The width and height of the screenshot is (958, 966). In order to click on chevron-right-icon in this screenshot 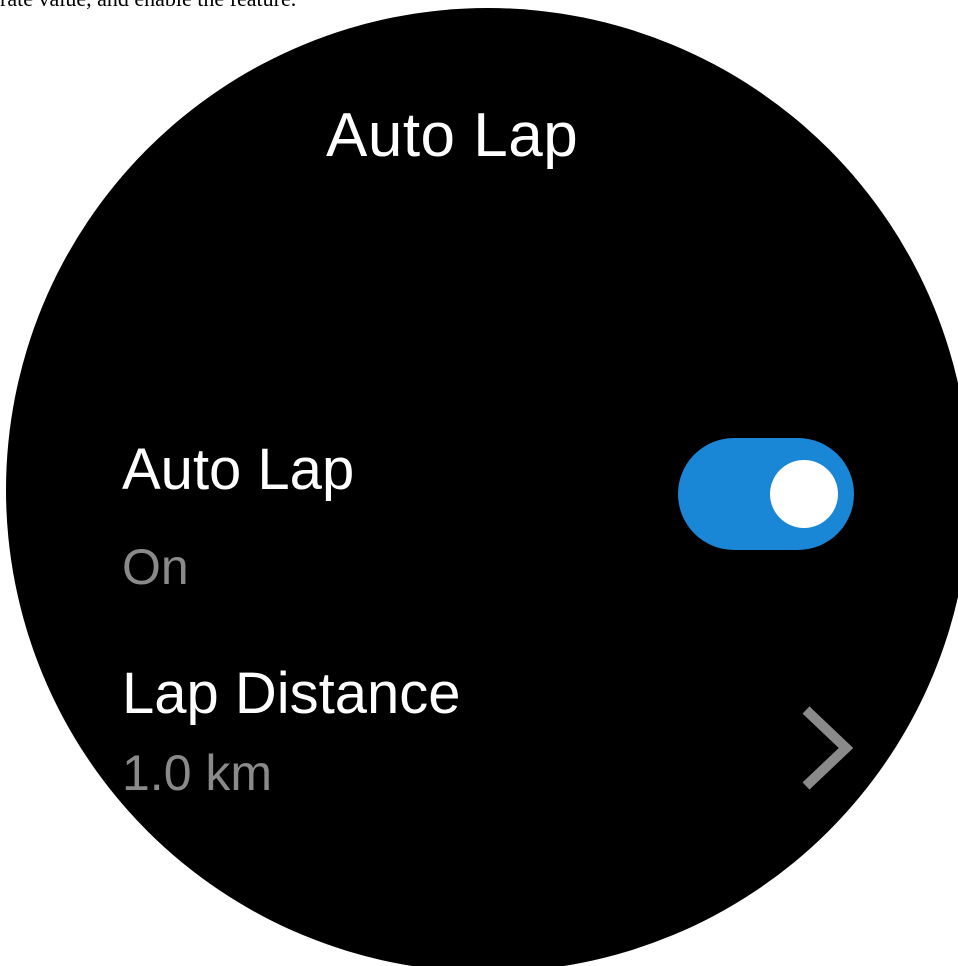, I will do `click(828, 748)`.